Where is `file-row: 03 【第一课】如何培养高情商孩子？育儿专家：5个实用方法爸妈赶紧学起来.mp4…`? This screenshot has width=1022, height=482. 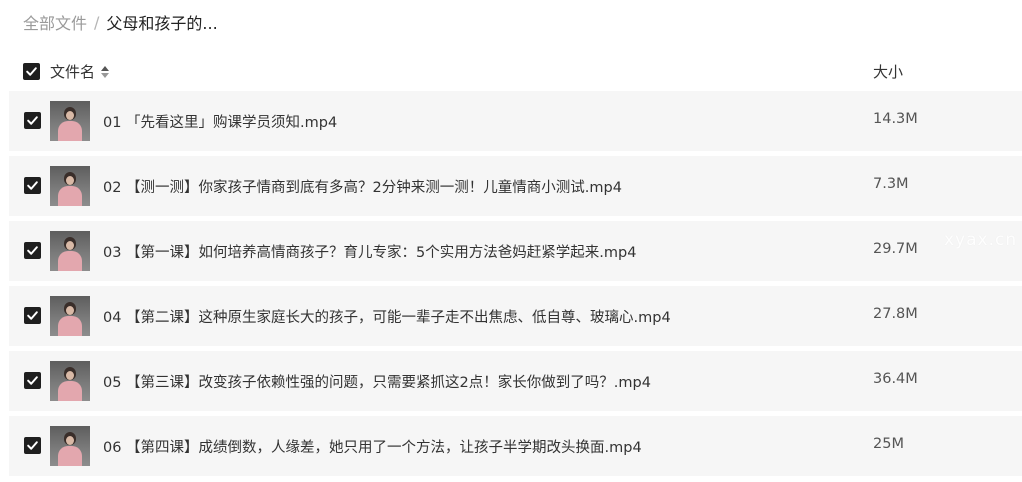 file-row: 03 【第一课】如何培养高情商孩子？育儿专家：5个实用方法爸妈赶紧学起来.mp4… is located at coordinates (515, 251).